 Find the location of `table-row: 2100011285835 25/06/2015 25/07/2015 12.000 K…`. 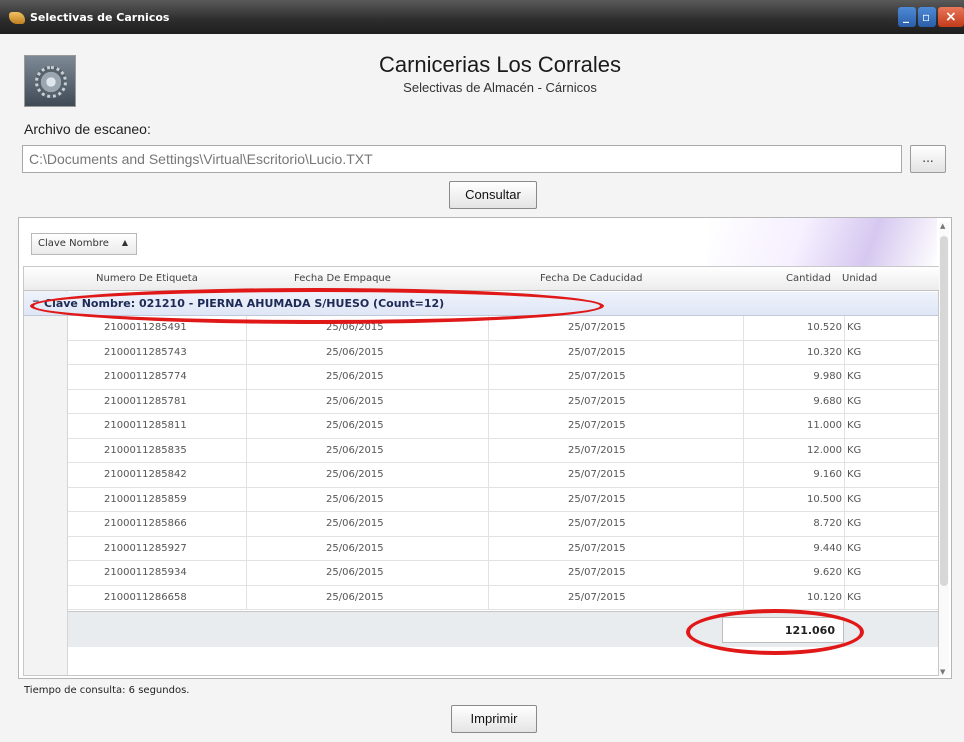

table-row: 2100011285835 25/06/2015 25/07/2015 12.000 K… is located at coordinates (503, 450).